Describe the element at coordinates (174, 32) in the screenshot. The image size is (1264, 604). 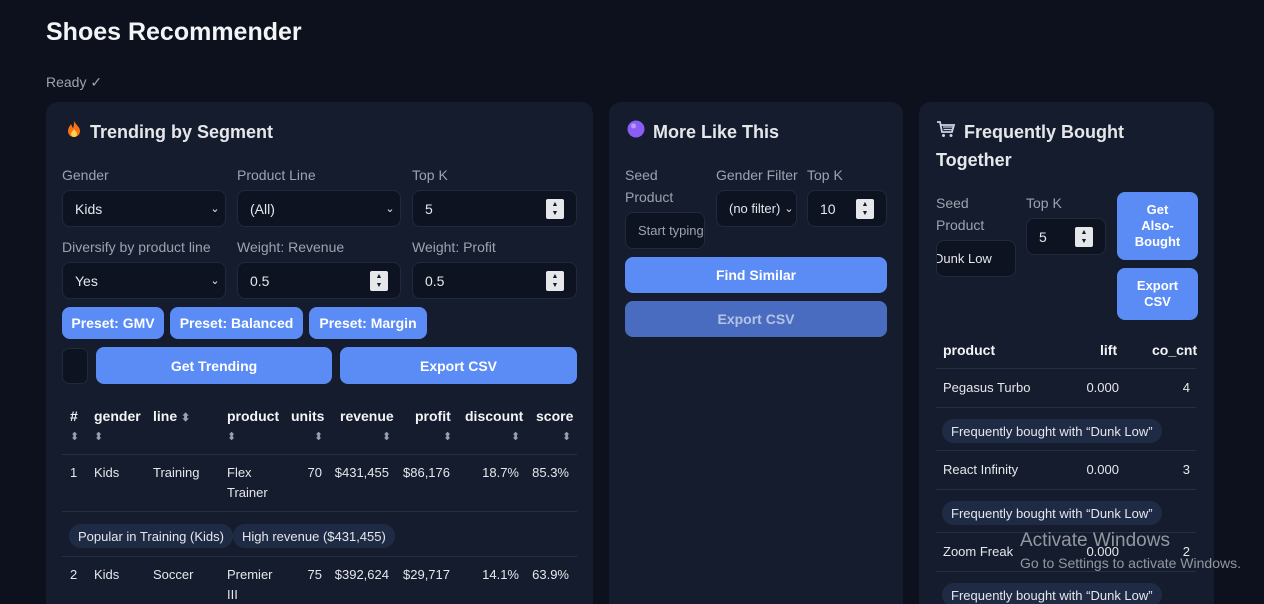
I see `app-title: Shoes Recommender` at that location.